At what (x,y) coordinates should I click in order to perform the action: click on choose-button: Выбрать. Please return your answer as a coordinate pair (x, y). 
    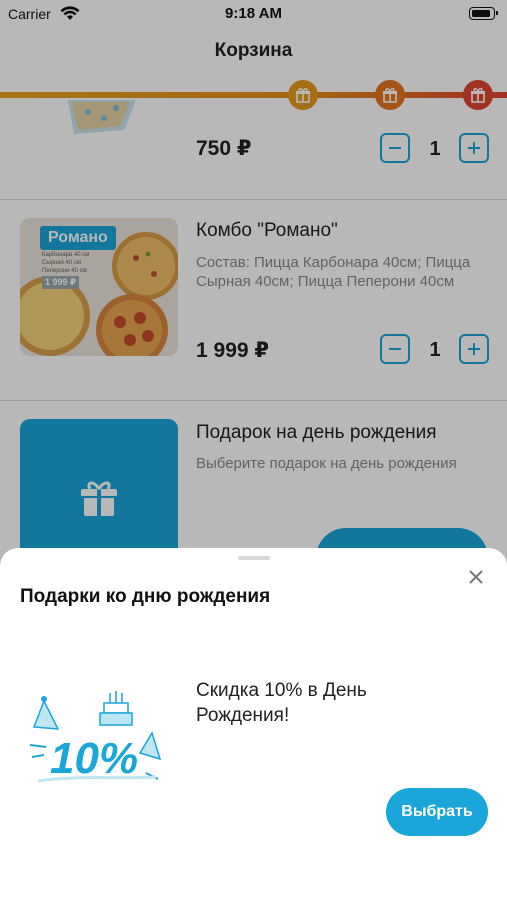
    Looking at the image, I should click on (437, 812).